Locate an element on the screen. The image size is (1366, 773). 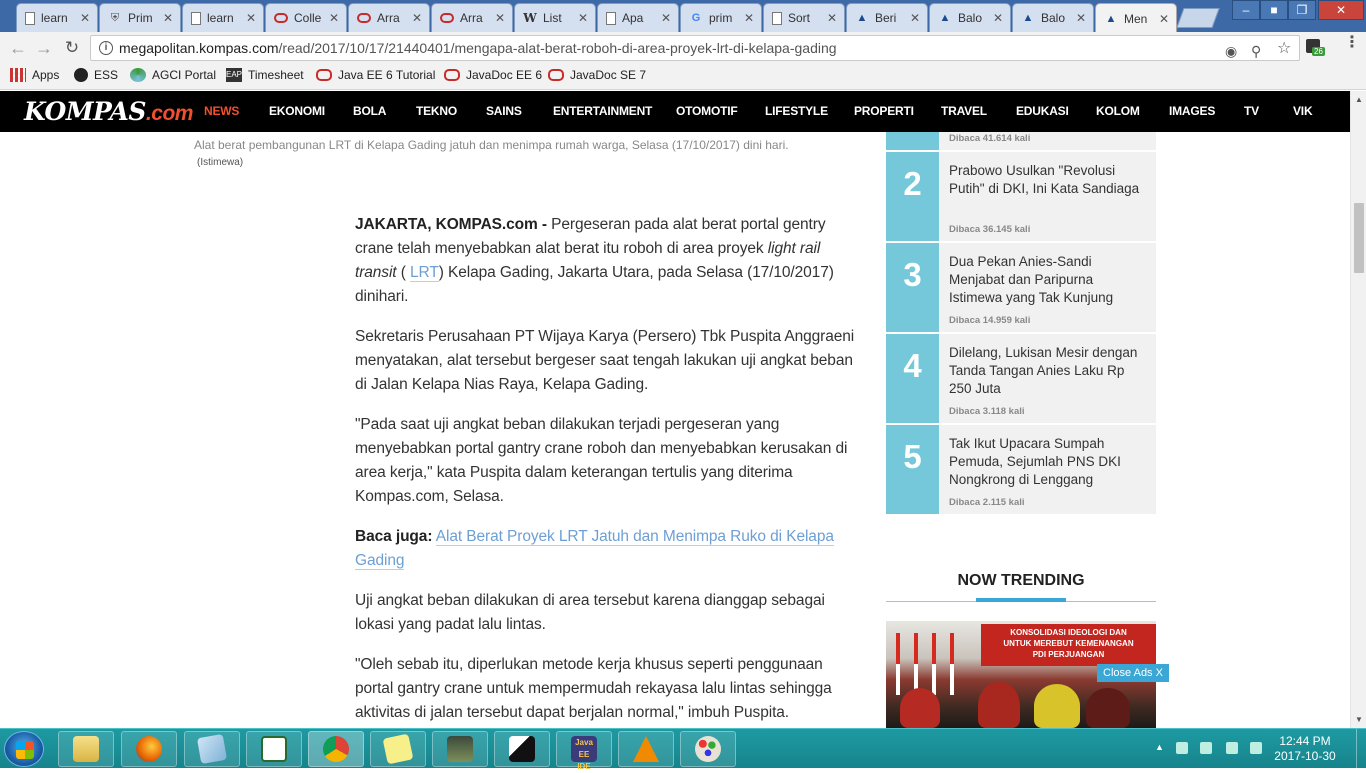
scroll-up-icon: ▲ is located at coordinates (1359, 99).